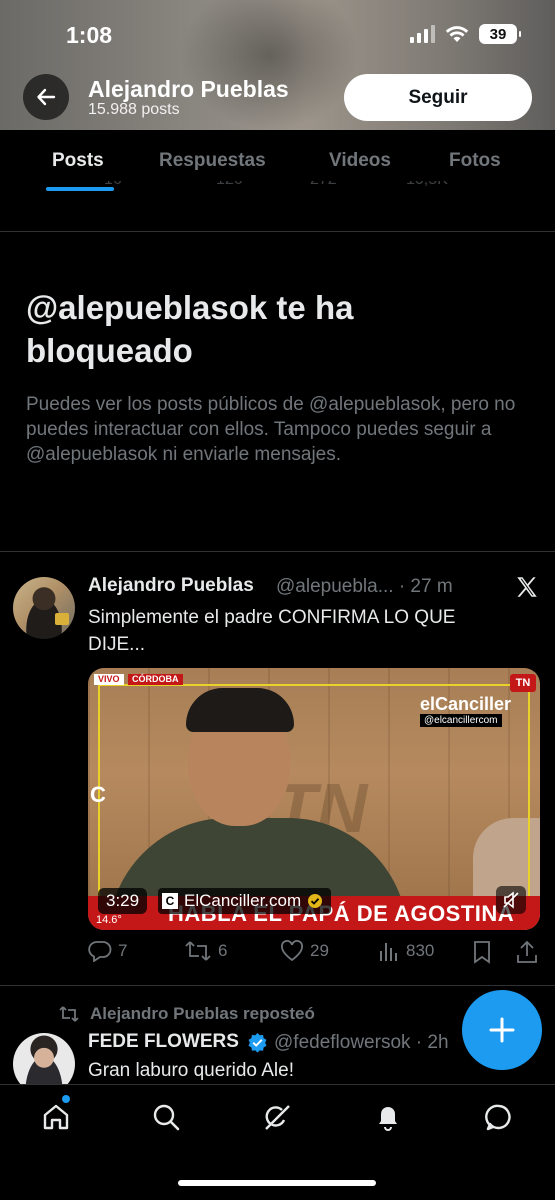 This screenshot has height=1200, width=555. I want to click on speaker-muted-icon, so click(511, 900).